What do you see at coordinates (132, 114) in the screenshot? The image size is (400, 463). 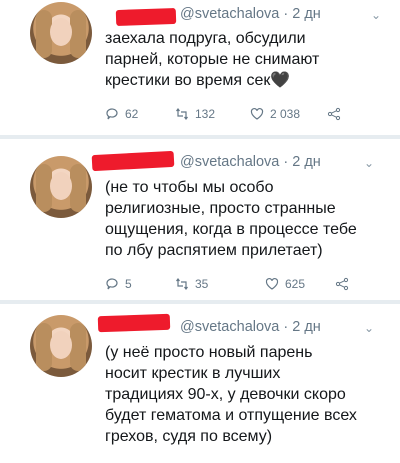 I see `reply-count: 62` at bounding box center [132, 114].